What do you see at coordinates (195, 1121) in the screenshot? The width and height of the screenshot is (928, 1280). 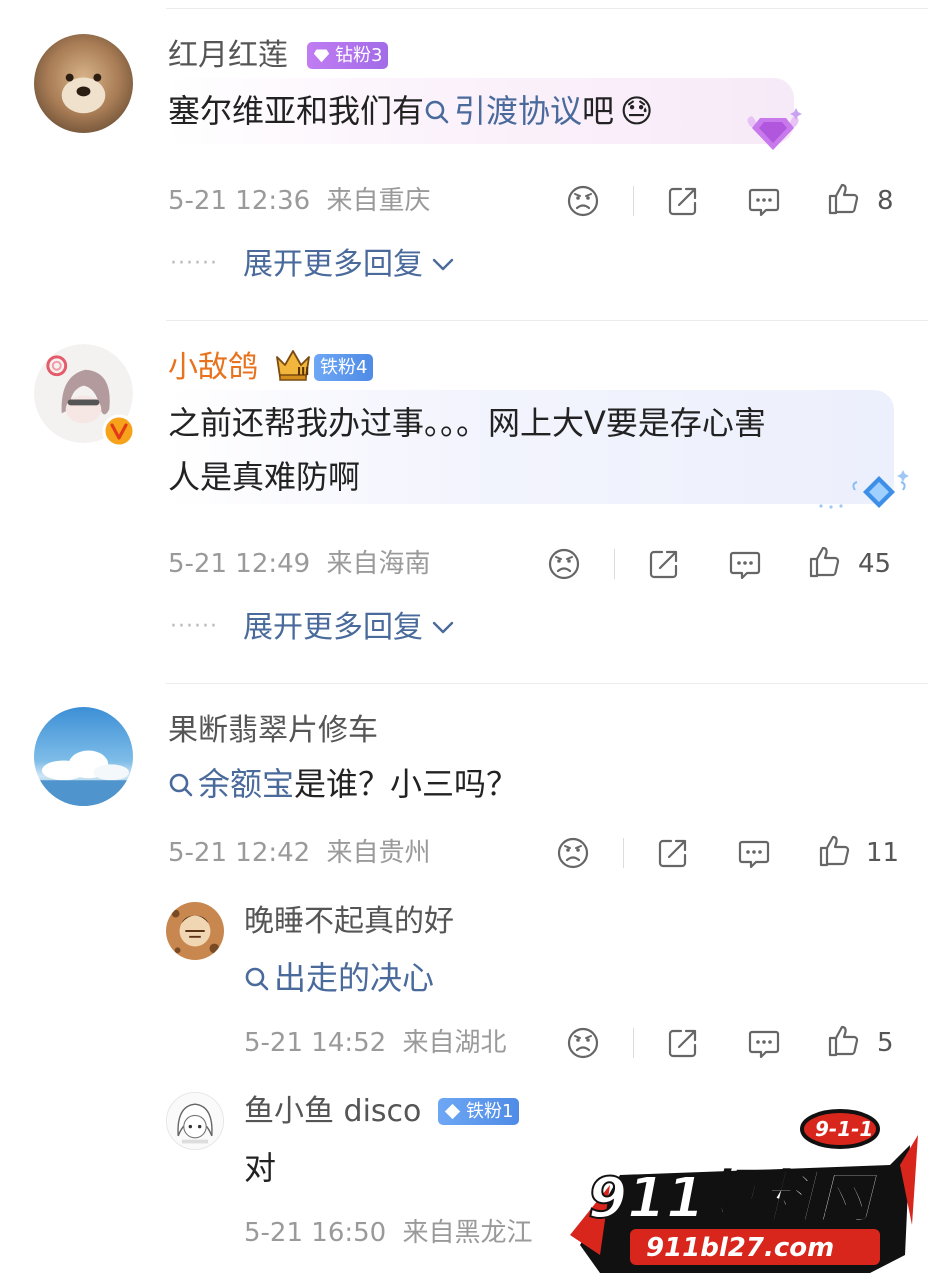 I see `avatar-yuxiaoyu` at bounding box center [195, 1121].